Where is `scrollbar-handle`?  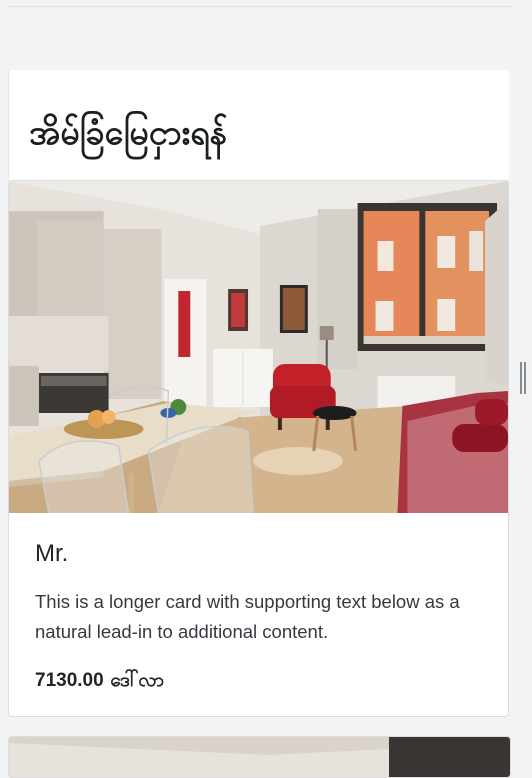
scrollbar-handle is located at coordinates (523, 378).